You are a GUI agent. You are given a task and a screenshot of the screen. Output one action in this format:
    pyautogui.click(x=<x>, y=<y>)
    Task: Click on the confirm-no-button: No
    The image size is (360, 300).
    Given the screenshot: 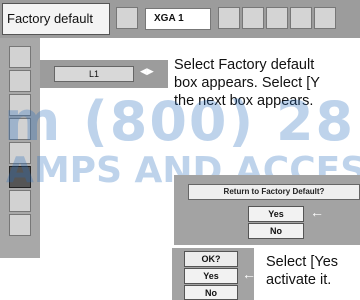 What is the action you would take?
    pyautogui.click(x=211, y=292)
    